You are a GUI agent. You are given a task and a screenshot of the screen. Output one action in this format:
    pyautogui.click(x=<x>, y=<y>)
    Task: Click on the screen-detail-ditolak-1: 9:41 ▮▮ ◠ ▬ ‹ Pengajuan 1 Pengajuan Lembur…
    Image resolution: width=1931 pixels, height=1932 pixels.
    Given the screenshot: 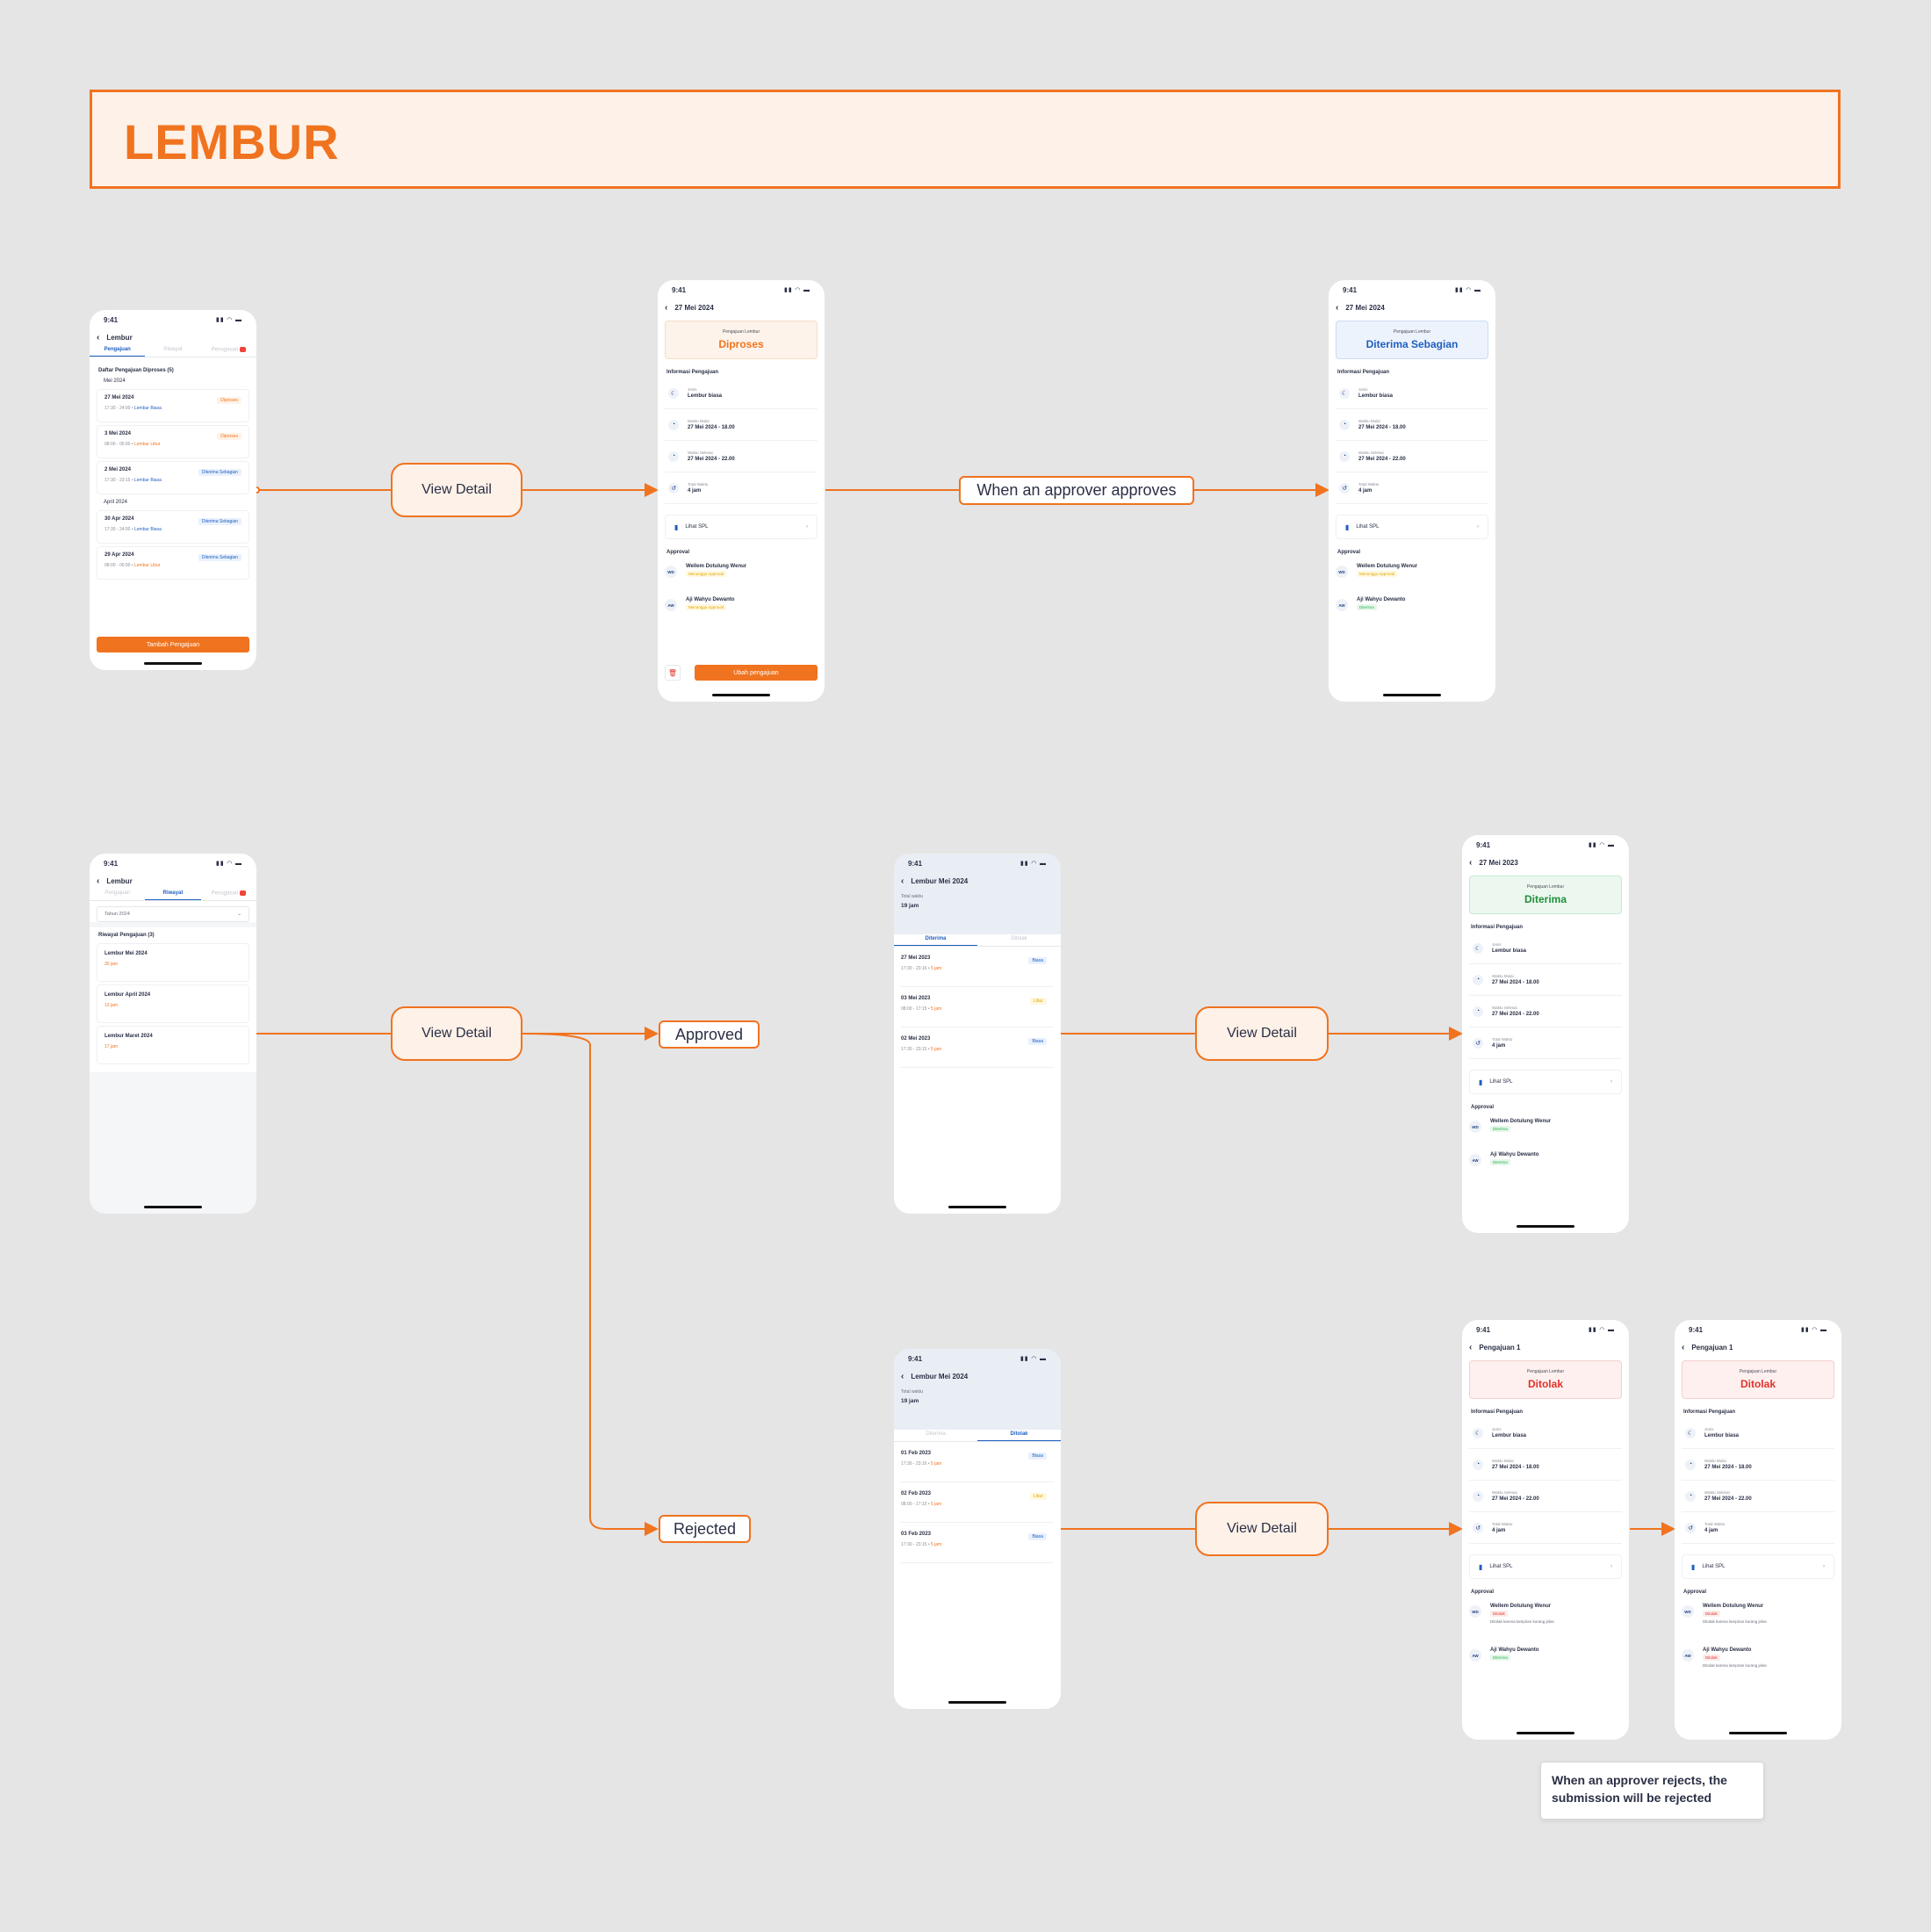 What is the action you would take?
    pyautogui.click(x=1545, y=1530)
    